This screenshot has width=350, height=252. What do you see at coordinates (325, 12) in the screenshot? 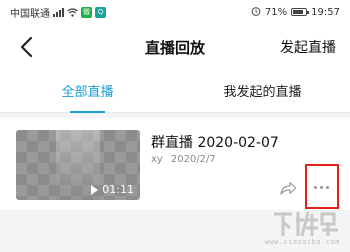
I see `status-time: 19:57` at bounding box center [325, 12].